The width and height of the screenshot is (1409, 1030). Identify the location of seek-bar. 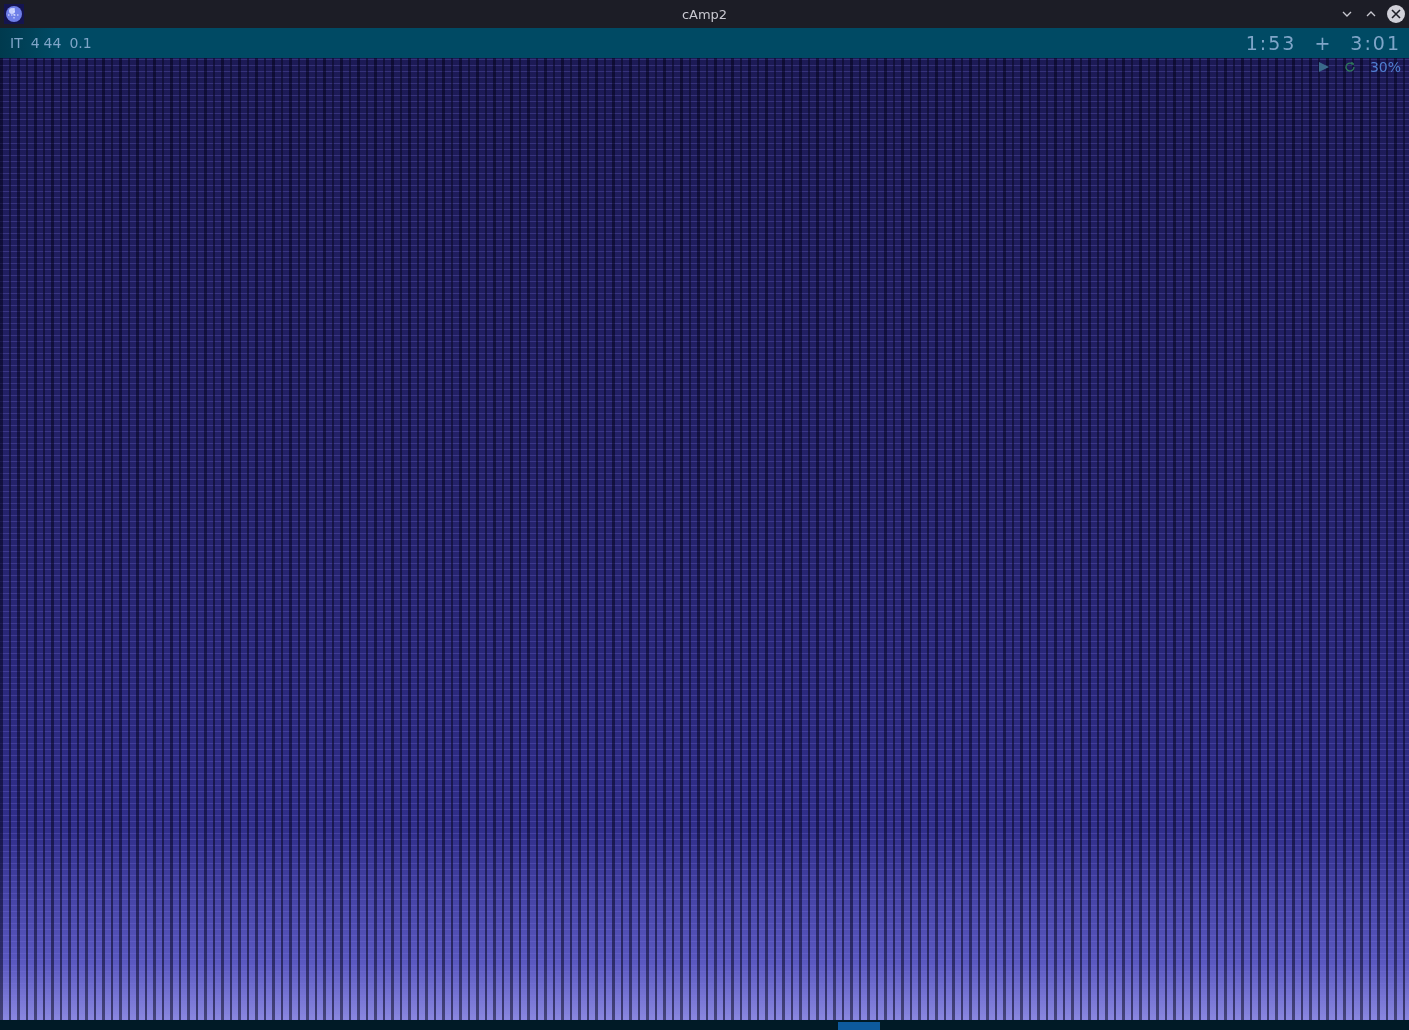
(704, 1025).